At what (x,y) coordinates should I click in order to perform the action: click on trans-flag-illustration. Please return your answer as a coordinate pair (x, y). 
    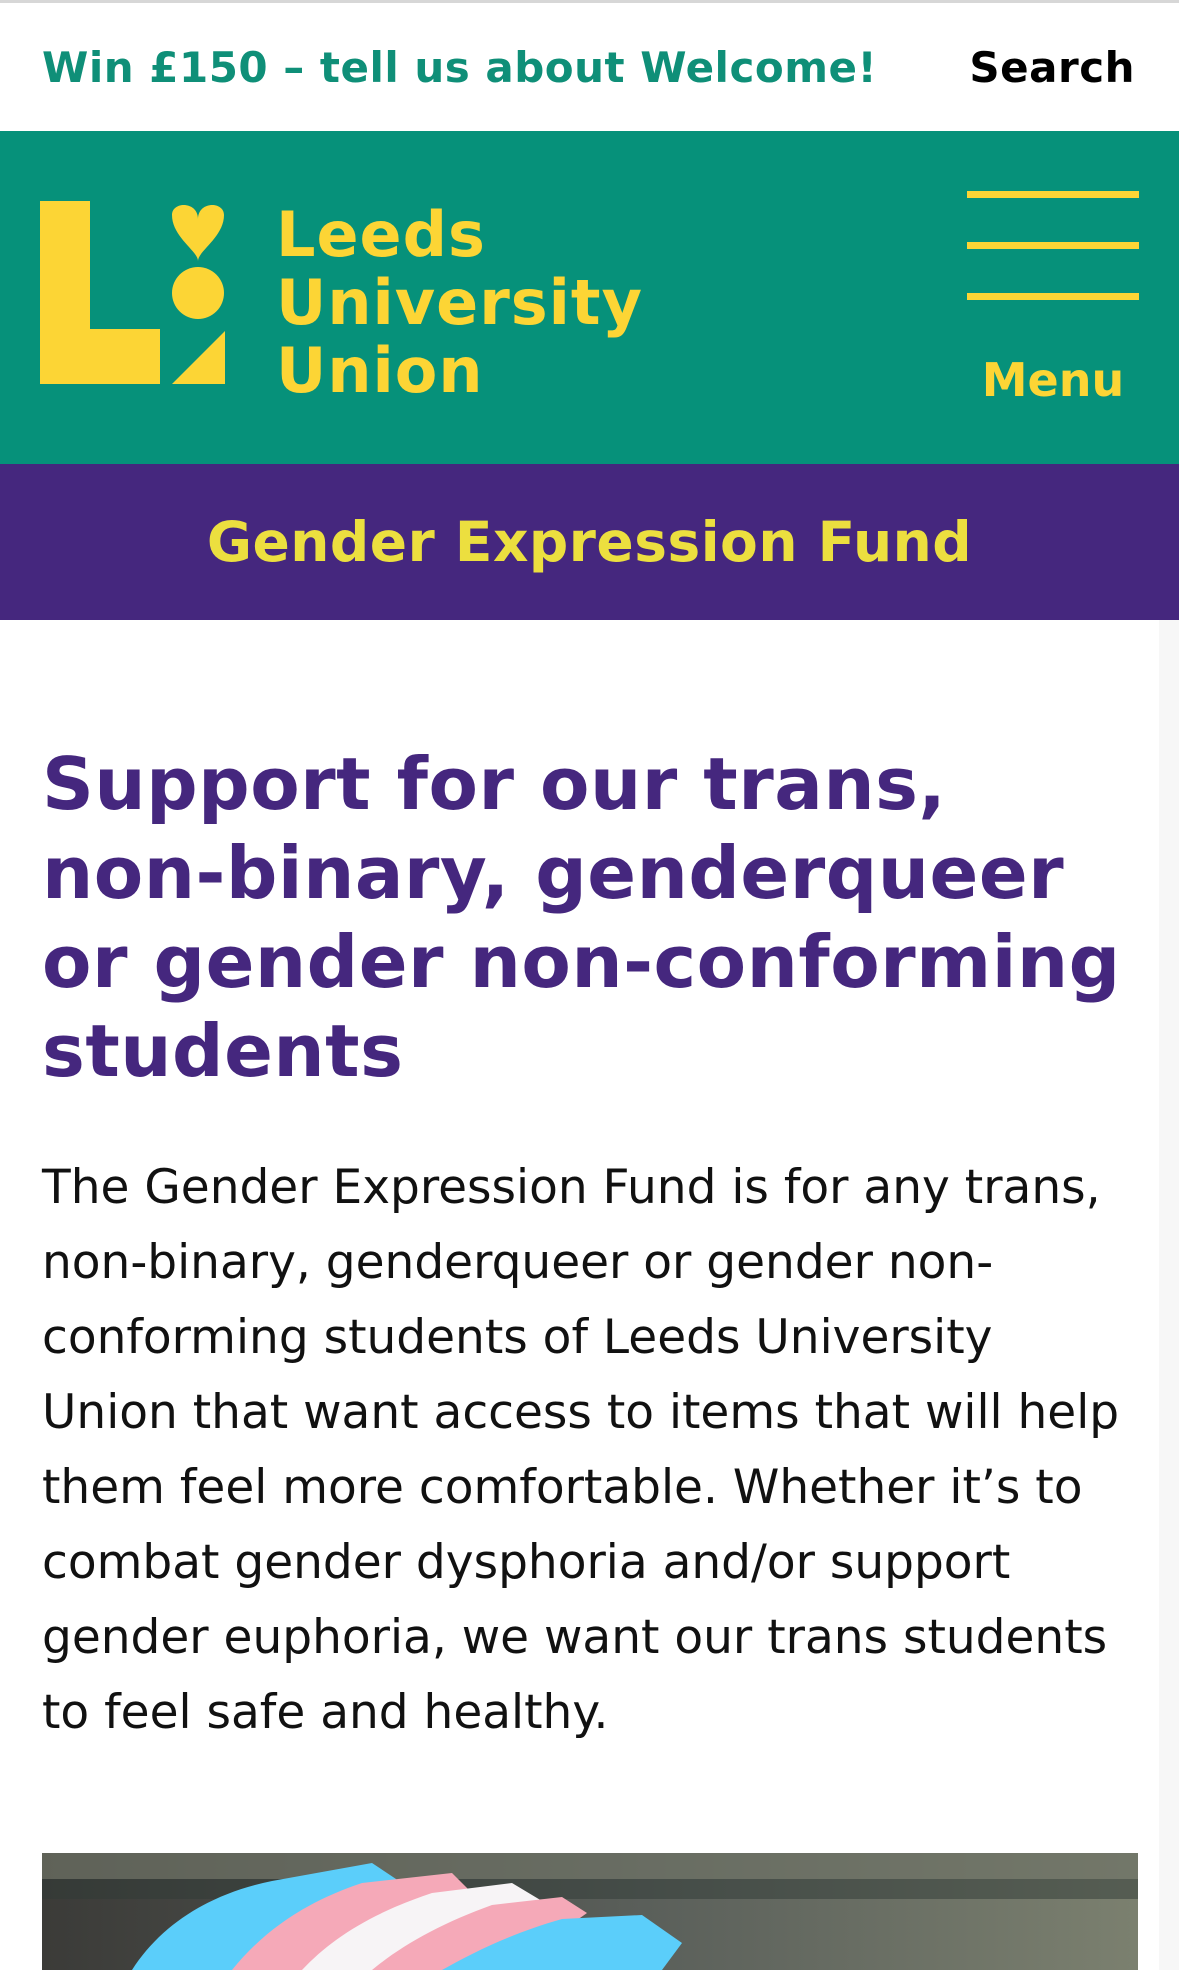
    Looking at the image, I should click on (590, 1911).